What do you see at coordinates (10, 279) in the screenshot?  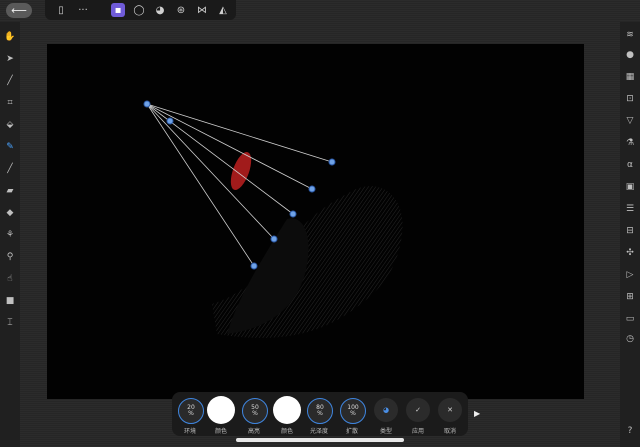 I see `smudge-tool-icon: ☝` at bounding box center [10, 279].